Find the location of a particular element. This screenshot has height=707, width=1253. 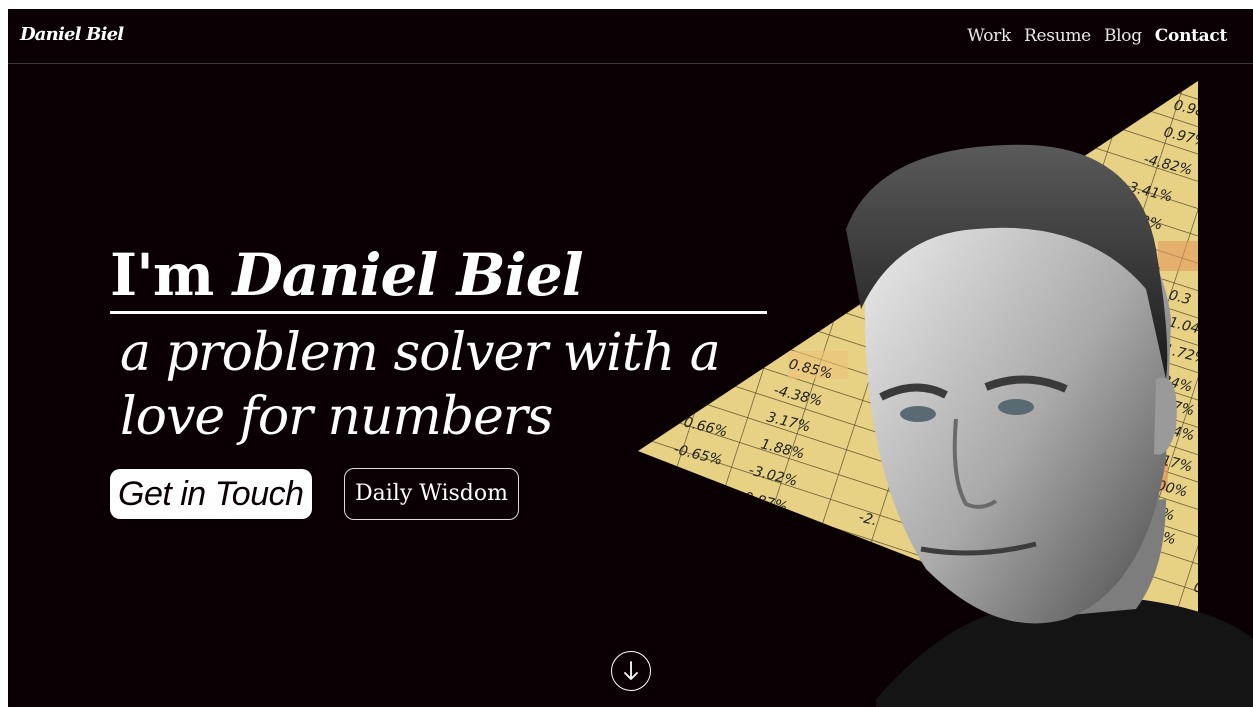

hero-name: Daniel Biel is located at coordinates (407, 275).